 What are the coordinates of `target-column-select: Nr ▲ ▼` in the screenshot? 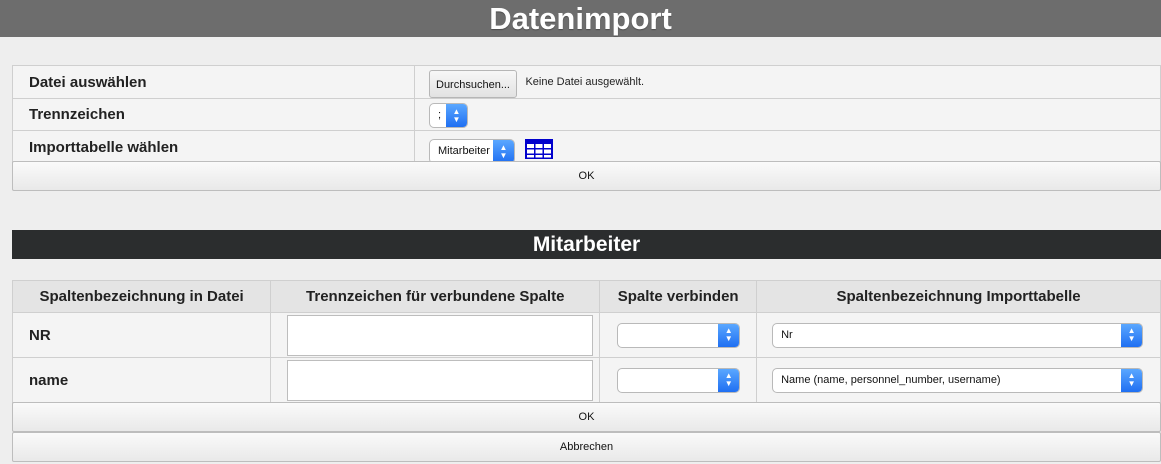 It's located at (958, 335).